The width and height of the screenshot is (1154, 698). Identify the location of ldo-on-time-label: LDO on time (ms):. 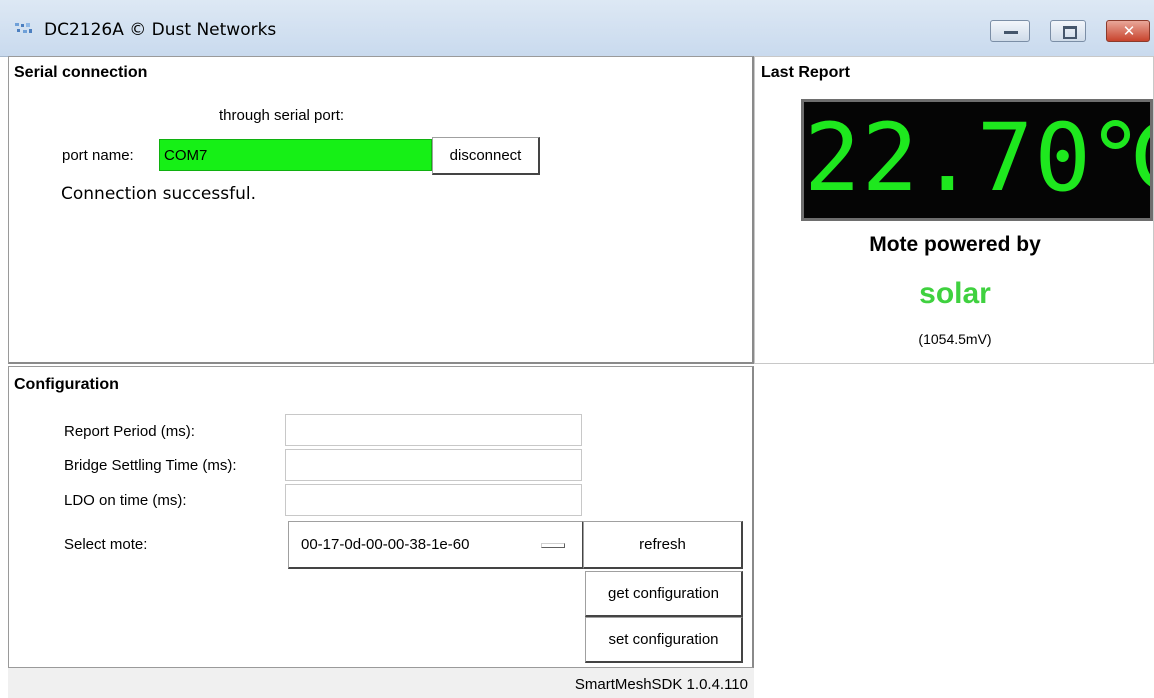
(125, 500).